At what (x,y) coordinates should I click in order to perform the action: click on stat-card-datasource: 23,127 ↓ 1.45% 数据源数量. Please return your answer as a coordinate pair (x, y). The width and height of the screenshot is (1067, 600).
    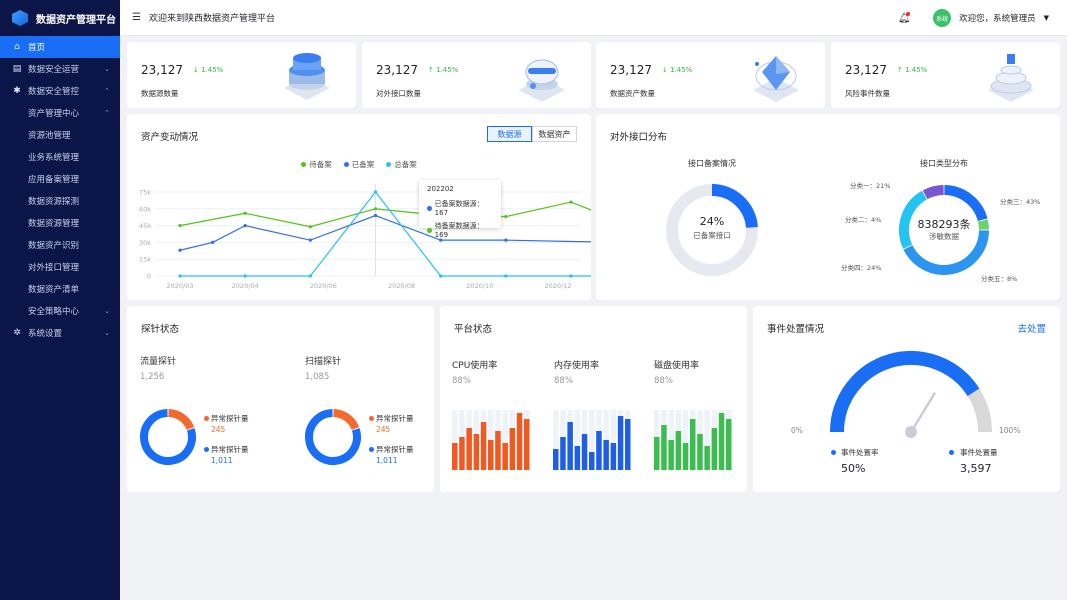
    Looking at the image, I should click on (241, 75).